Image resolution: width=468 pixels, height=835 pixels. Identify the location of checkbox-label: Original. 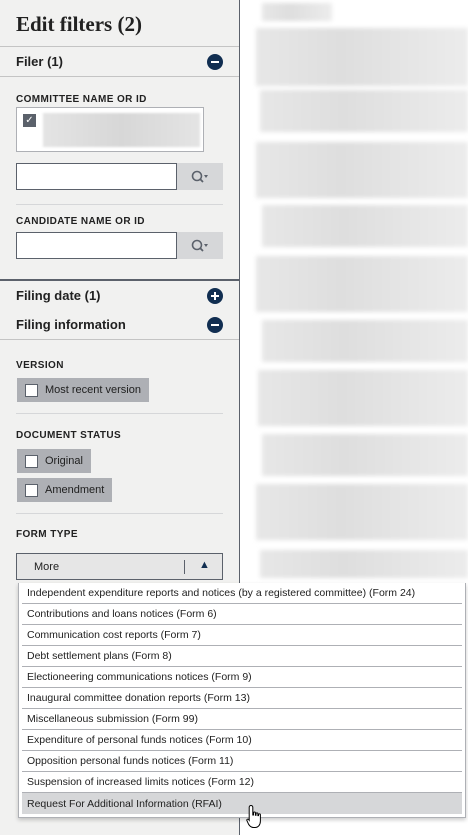
(64, 461).